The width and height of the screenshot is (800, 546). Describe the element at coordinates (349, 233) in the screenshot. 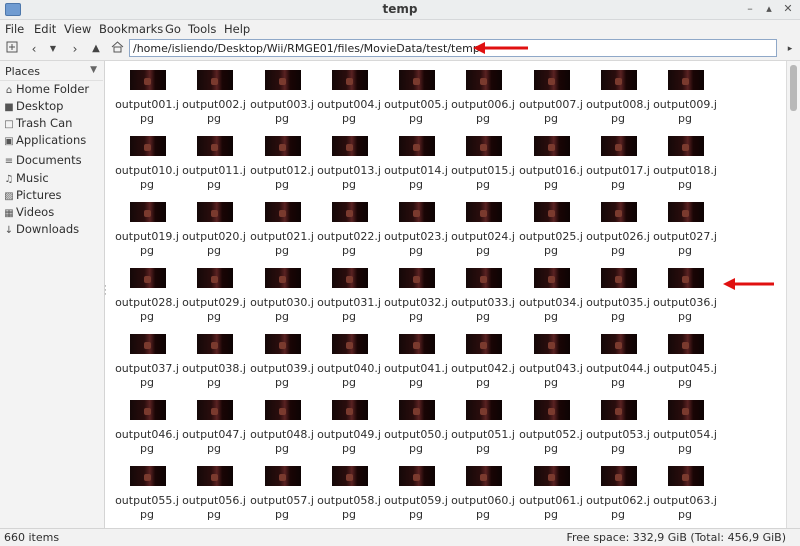

I see `file-item: output022.jpg` at that location.